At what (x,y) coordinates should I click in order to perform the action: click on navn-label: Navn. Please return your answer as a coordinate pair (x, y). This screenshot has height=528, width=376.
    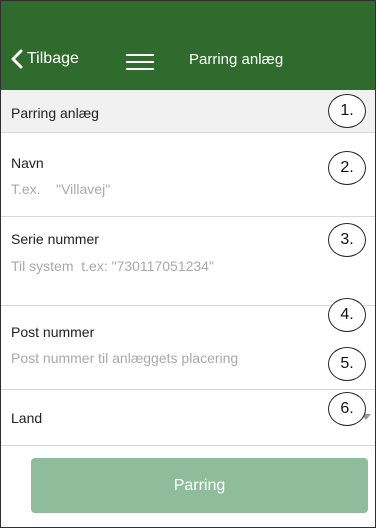
    Looking at the image, I should click on (27, 163).